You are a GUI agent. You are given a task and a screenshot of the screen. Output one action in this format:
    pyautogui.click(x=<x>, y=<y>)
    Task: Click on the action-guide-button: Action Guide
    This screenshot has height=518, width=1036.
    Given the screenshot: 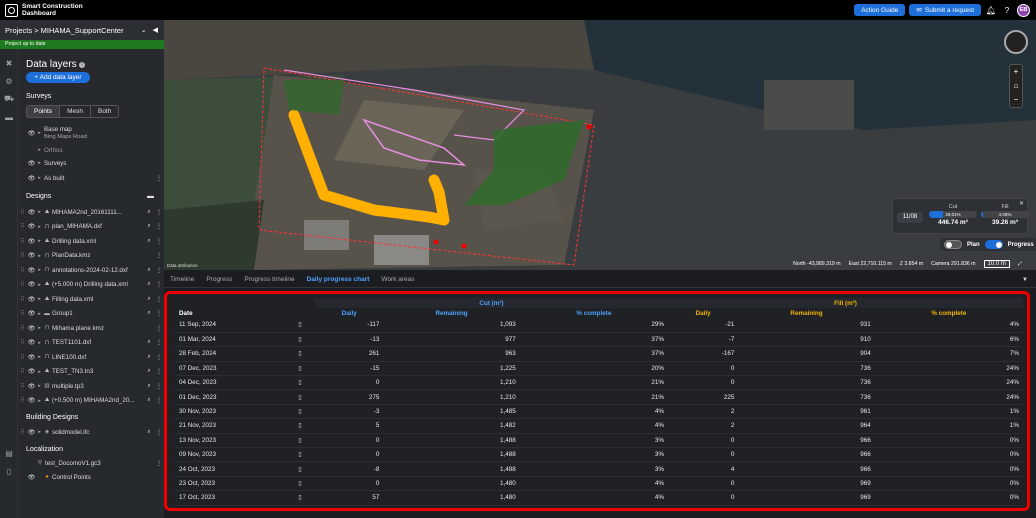 What is the action you would take?
    pyautogui.click(x=880, y=10)
    